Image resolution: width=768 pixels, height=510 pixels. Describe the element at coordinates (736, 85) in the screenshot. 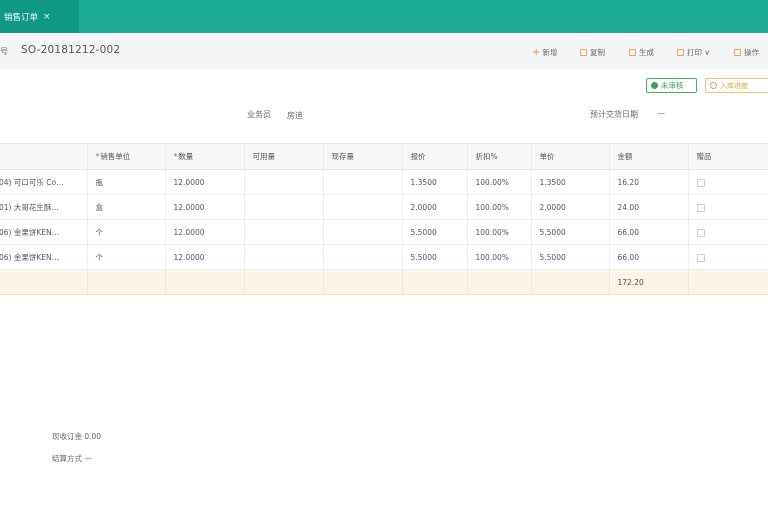

I see `progress-badge: 入库进度` at that location.